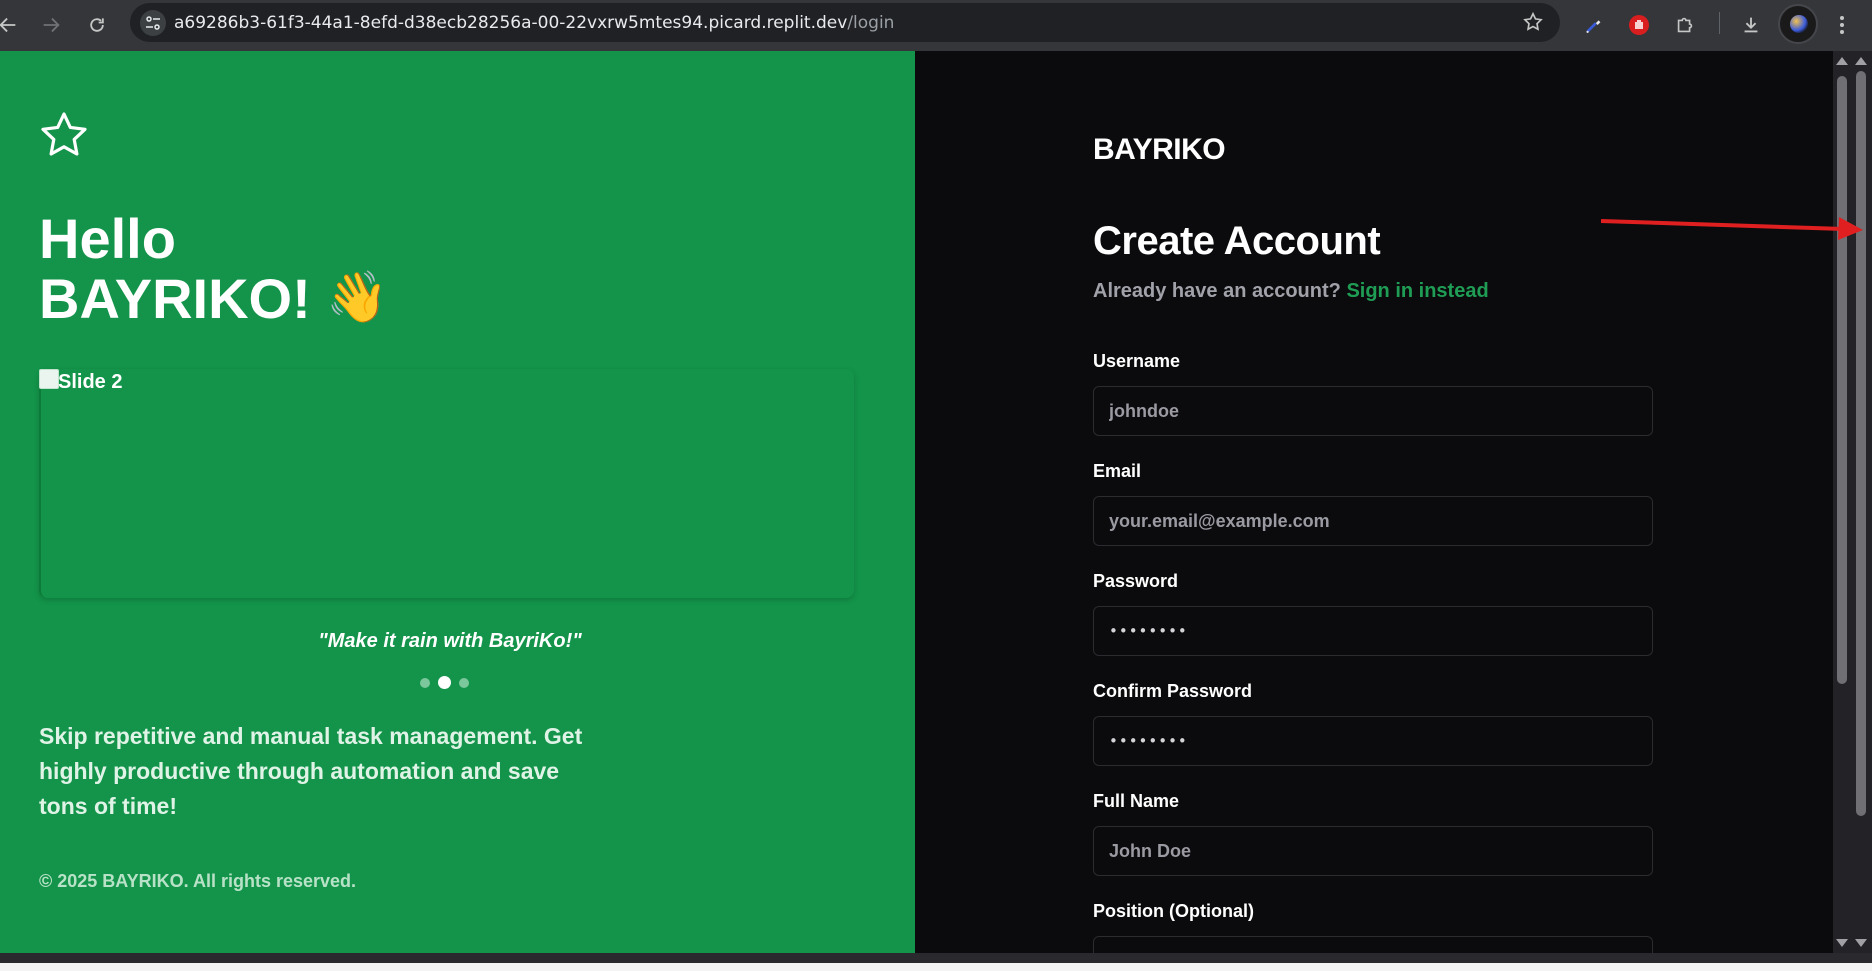 This screenshot has width=1872, height=971. What do you see at coordinates (90, 382) in the screenshot?
I see `slide-image-alt: Slide 2` at bounding box center [90, 382].